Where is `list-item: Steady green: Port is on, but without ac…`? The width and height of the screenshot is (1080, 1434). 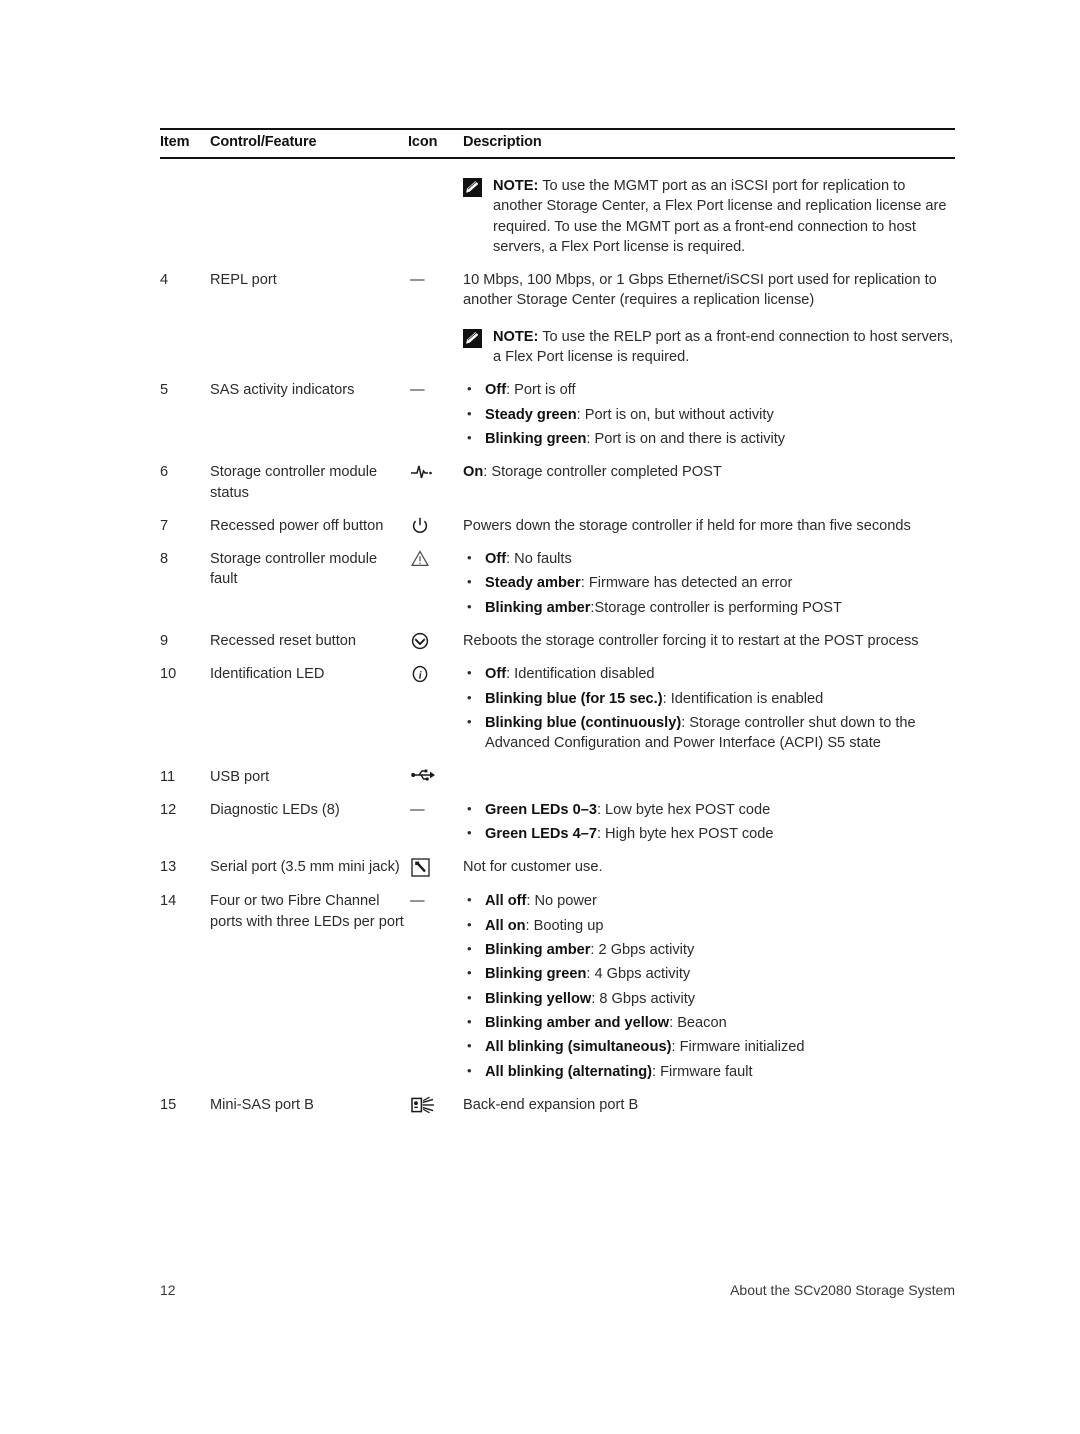 list-item: Steady green: Port is on, but without ac… is located at coordinates (709, 414).